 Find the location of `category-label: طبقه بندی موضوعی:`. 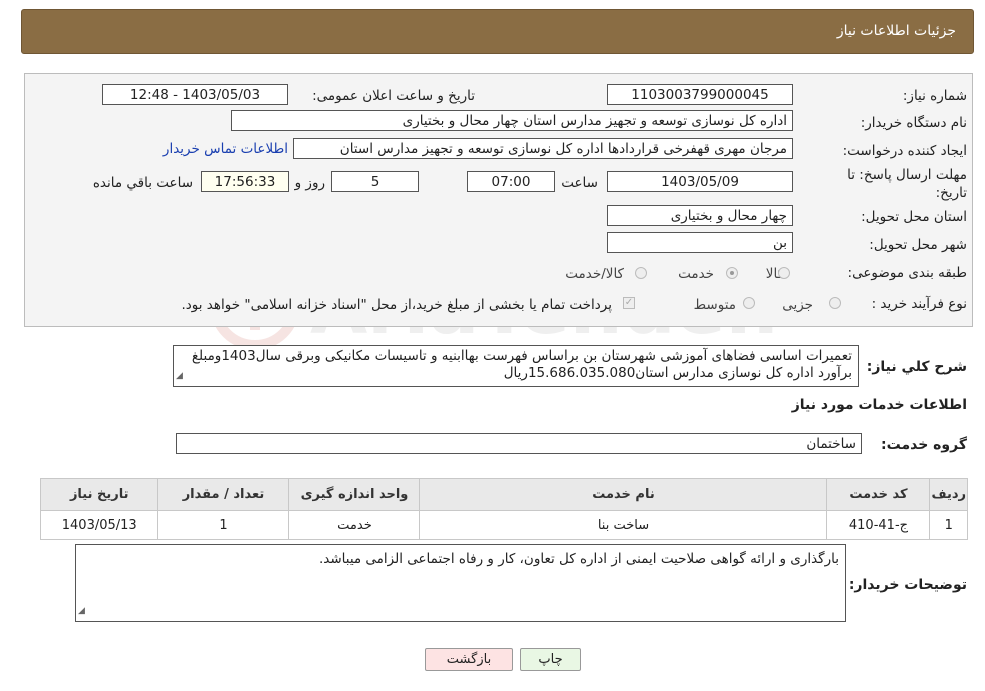

category-label: طبقه بندی موضوعی: is located at coordinates (907, 273).